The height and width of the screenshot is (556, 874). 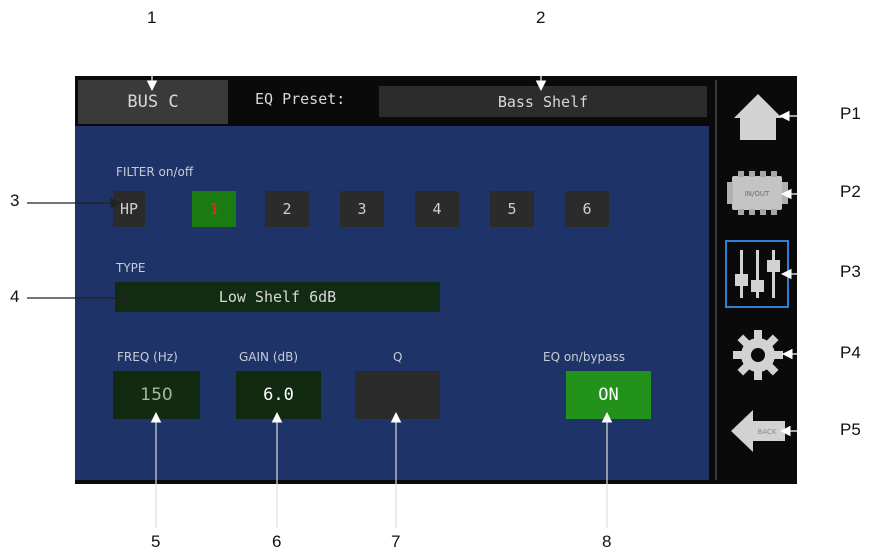 I want to click on q-field, so click(x=397, y=395).